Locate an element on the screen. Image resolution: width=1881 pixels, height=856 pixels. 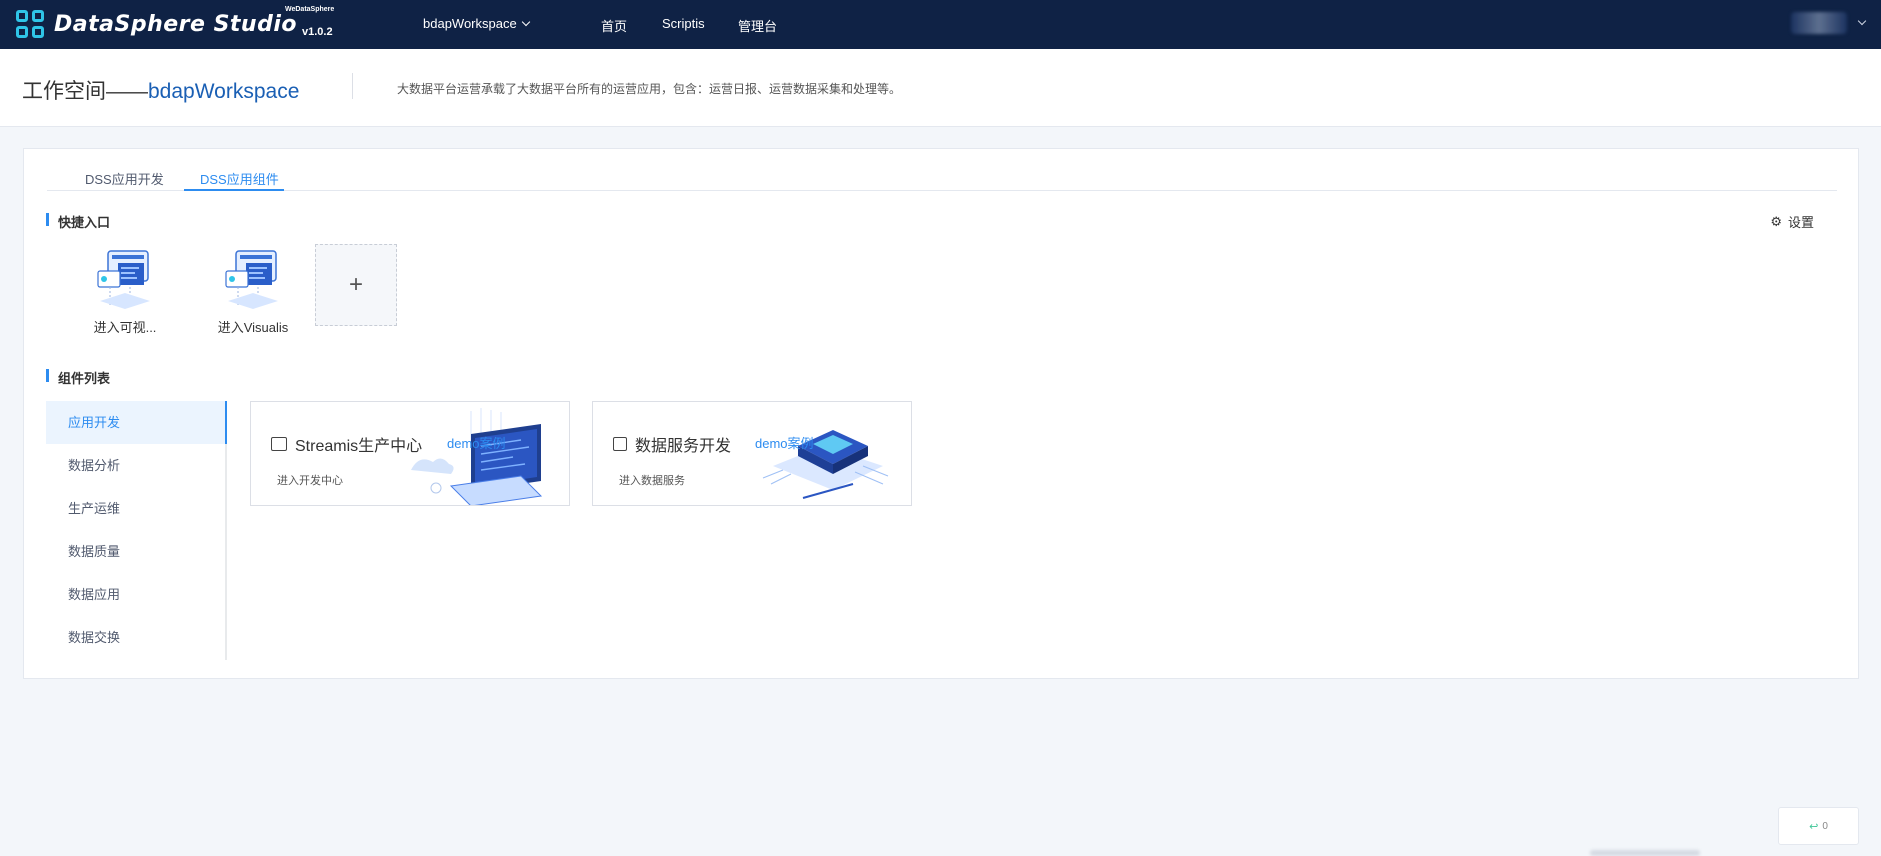
settings-button: ⚙ 设置 is located at coordinates (1792, 221).